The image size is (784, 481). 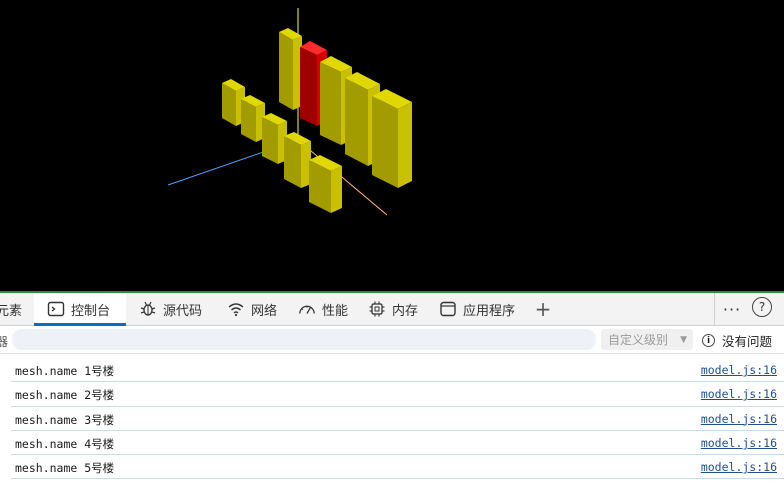 What do you see at coordinates (304, 339) in the screenshot?
I see `filter-input` at bounding box center [304, 339].